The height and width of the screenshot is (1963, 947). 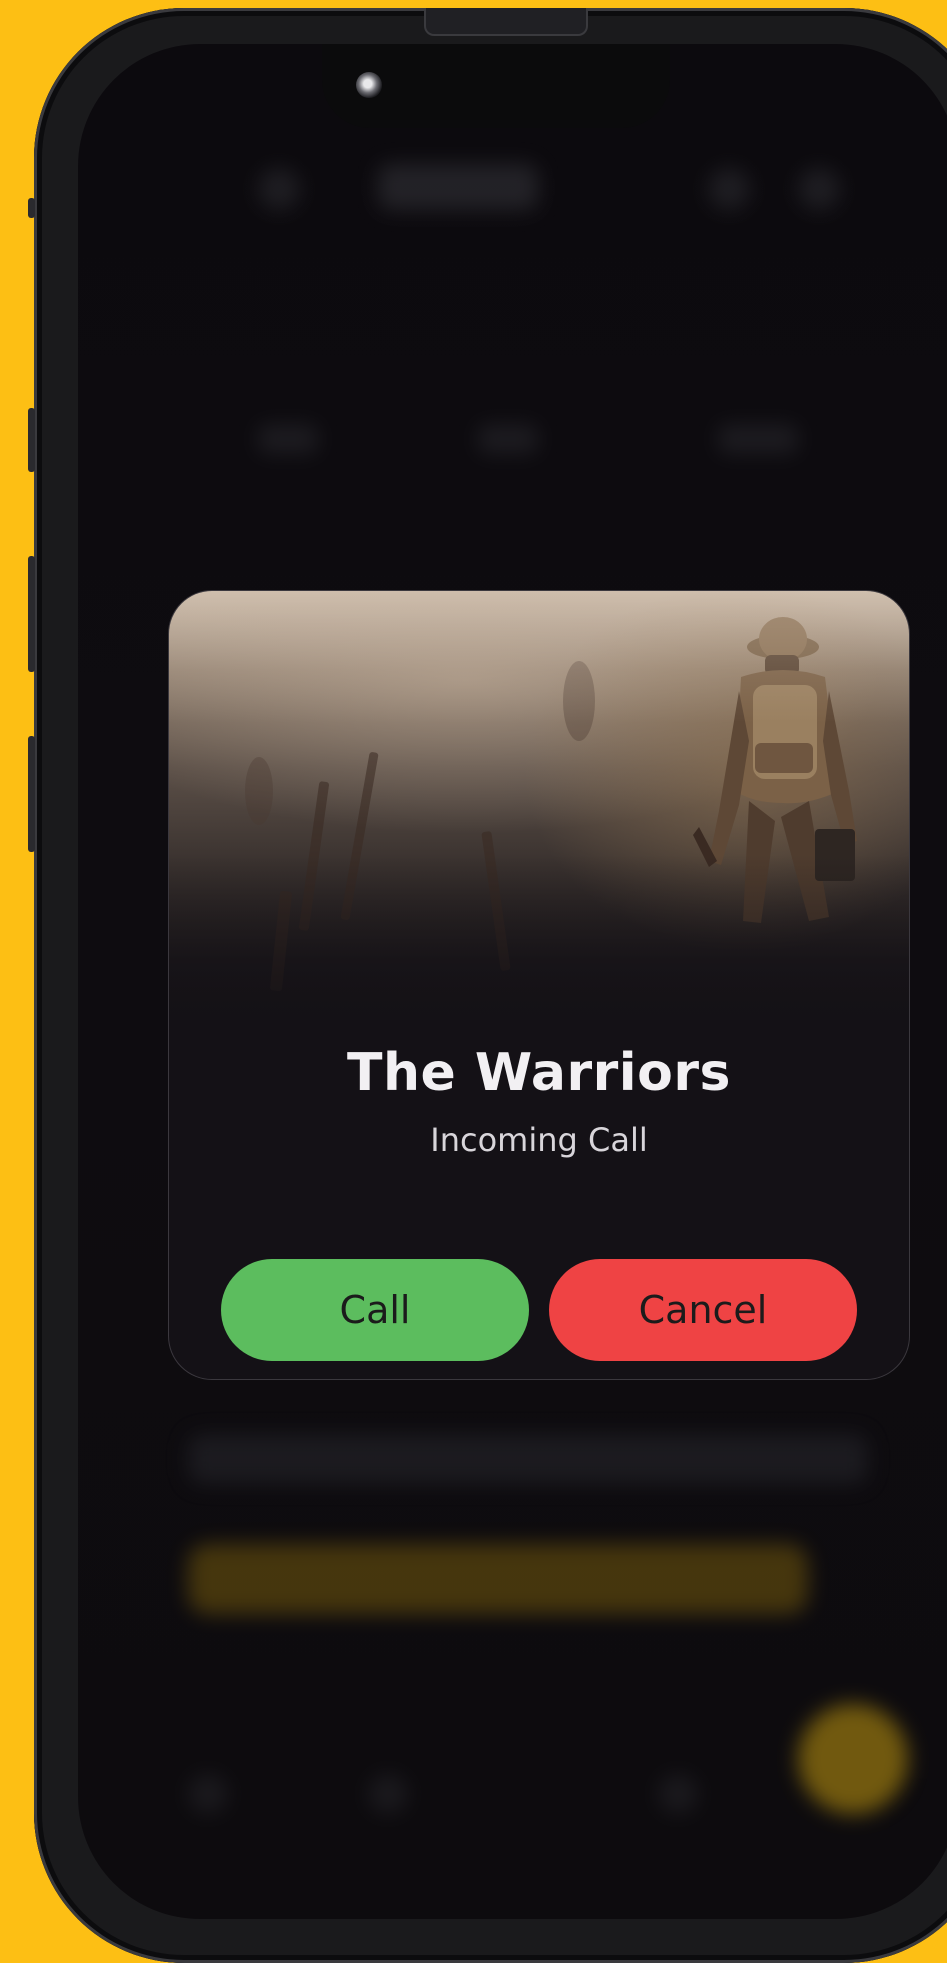 I want to click on blurred-back-icon, so click(x=279, y=189).